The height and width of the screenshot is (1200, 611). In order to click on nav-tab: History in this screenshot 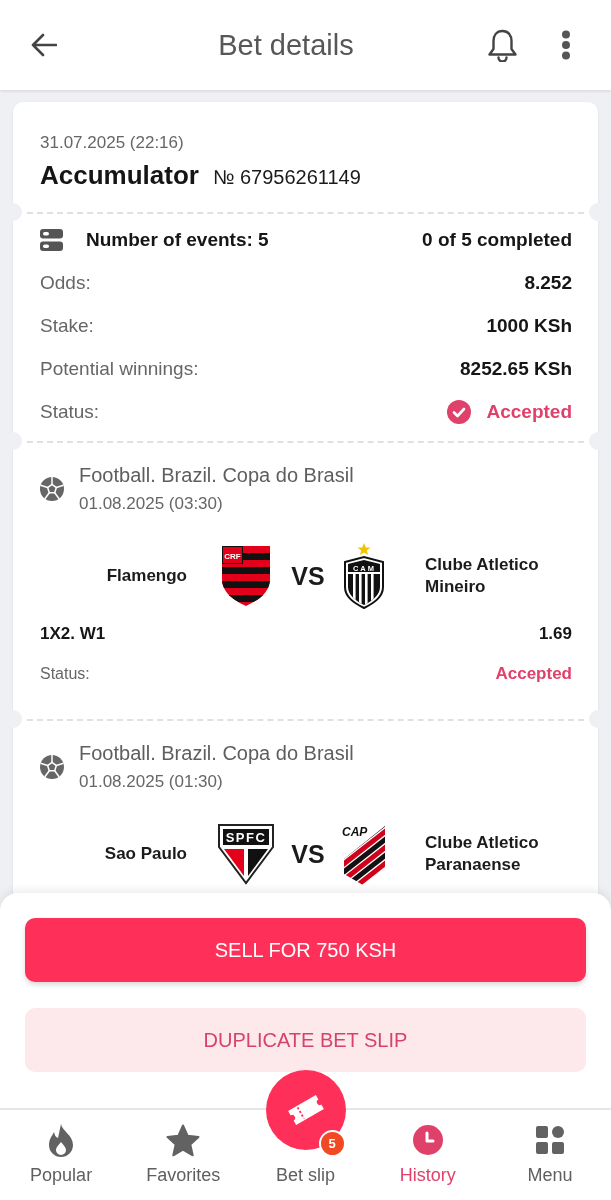, I will do `click(427, 1154)`.